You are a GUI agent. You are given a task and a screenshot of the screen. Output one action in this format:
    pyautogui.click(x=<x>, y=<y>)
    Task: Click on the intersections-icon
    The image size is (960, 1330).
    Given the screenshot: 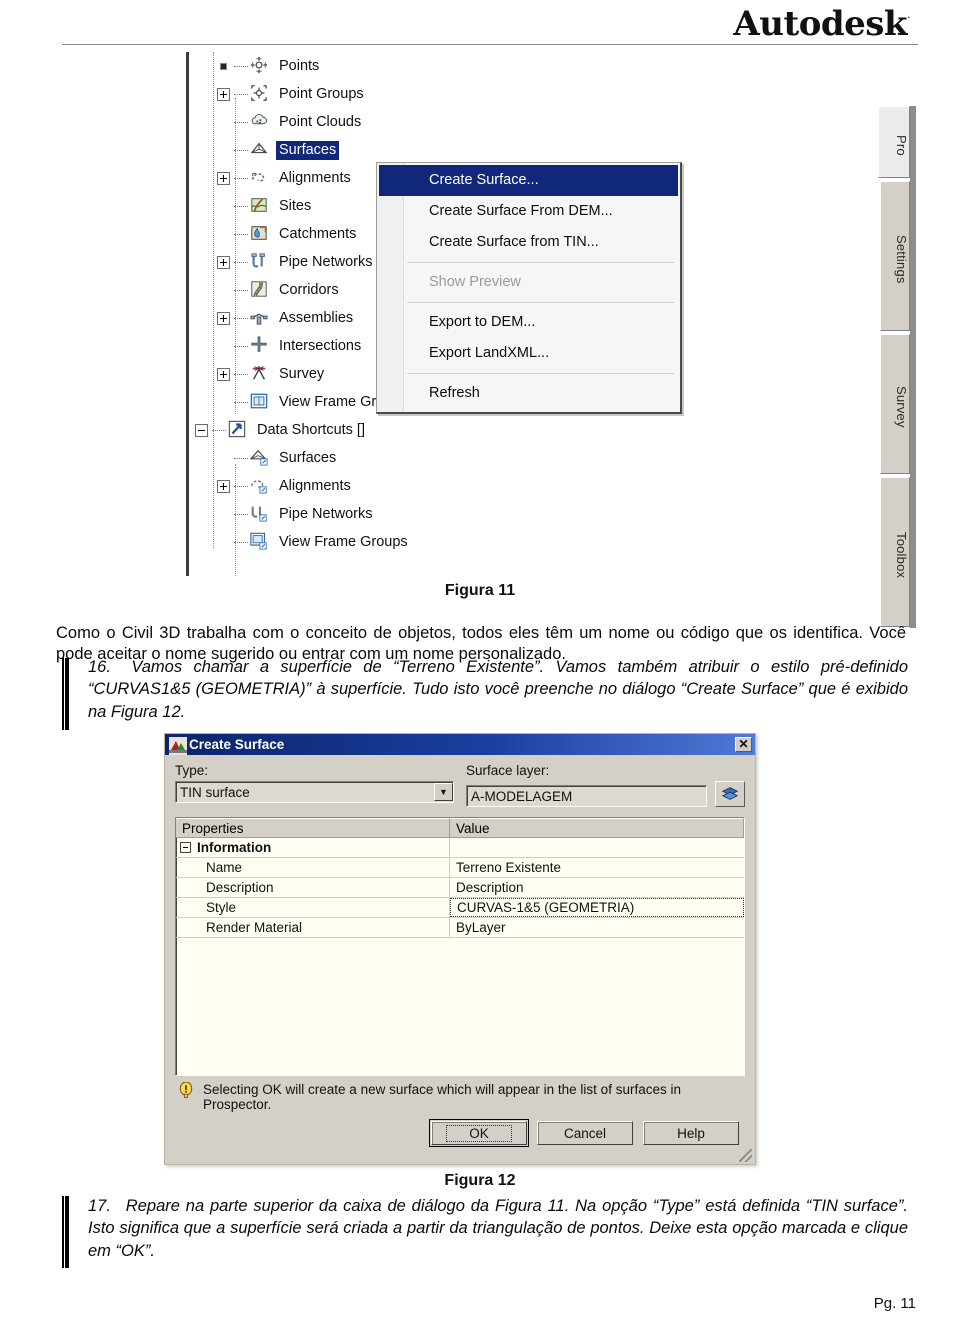 What is the action you would take?
    pyautogui.click(x=260, y=346)
    